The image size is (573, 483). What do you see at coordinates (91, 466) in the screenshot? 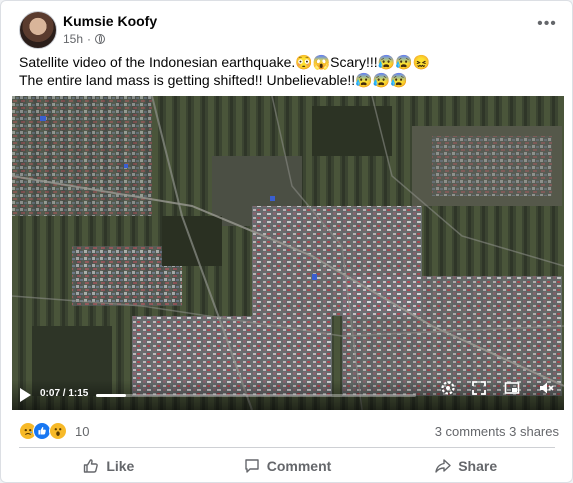
I see `thumbs-up-icon` at bounding box center [91, 466].